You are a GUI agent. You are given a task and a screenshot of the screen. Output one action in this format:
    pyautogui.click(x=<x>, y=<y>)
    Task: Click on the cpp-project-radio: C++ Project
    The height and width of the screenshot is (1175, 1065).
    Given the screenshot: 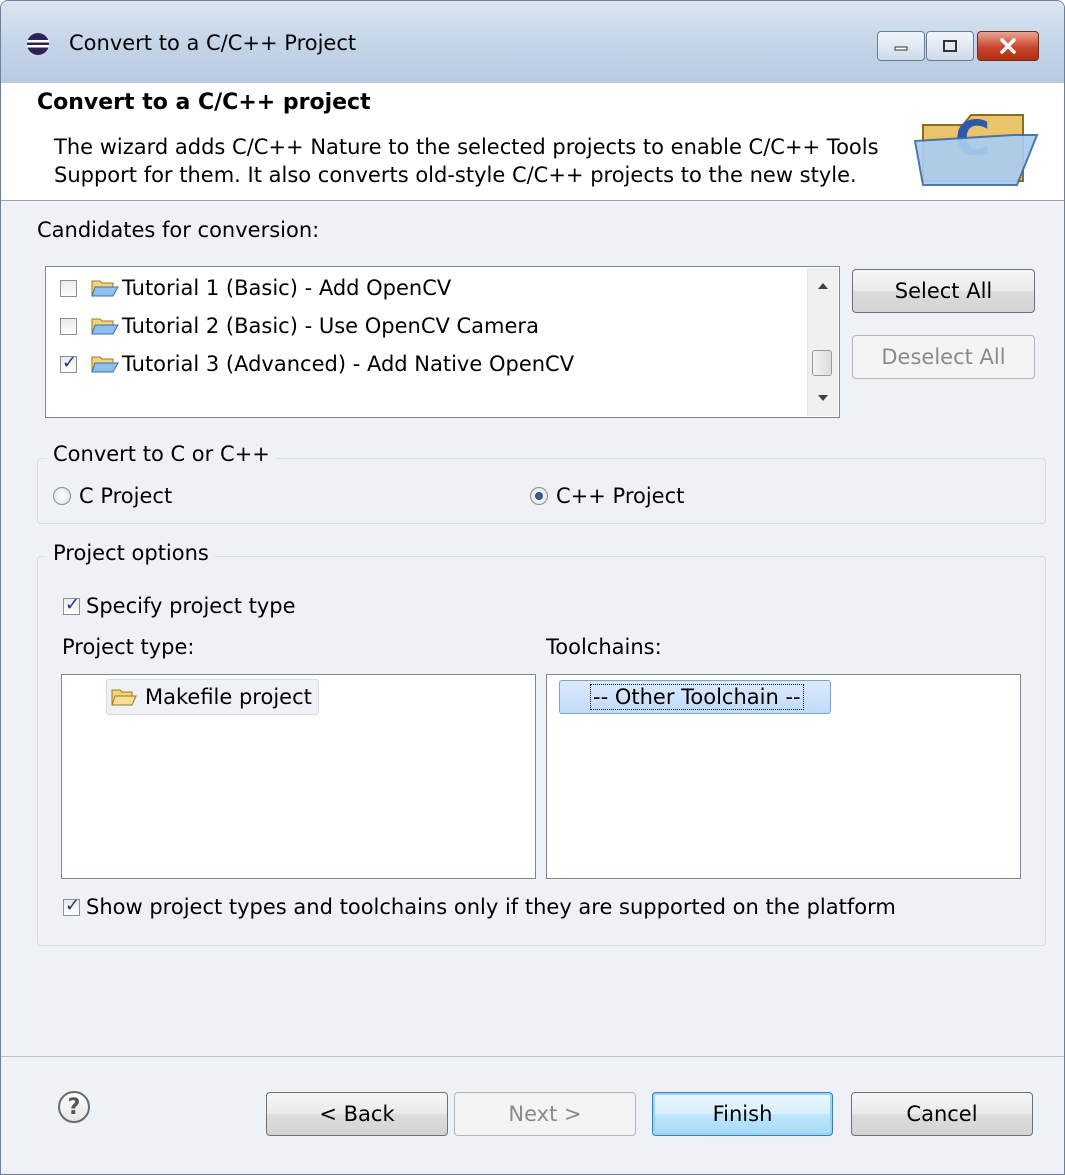 What is the action you would take?
    pyautogui.click(x=607, y=496)
    